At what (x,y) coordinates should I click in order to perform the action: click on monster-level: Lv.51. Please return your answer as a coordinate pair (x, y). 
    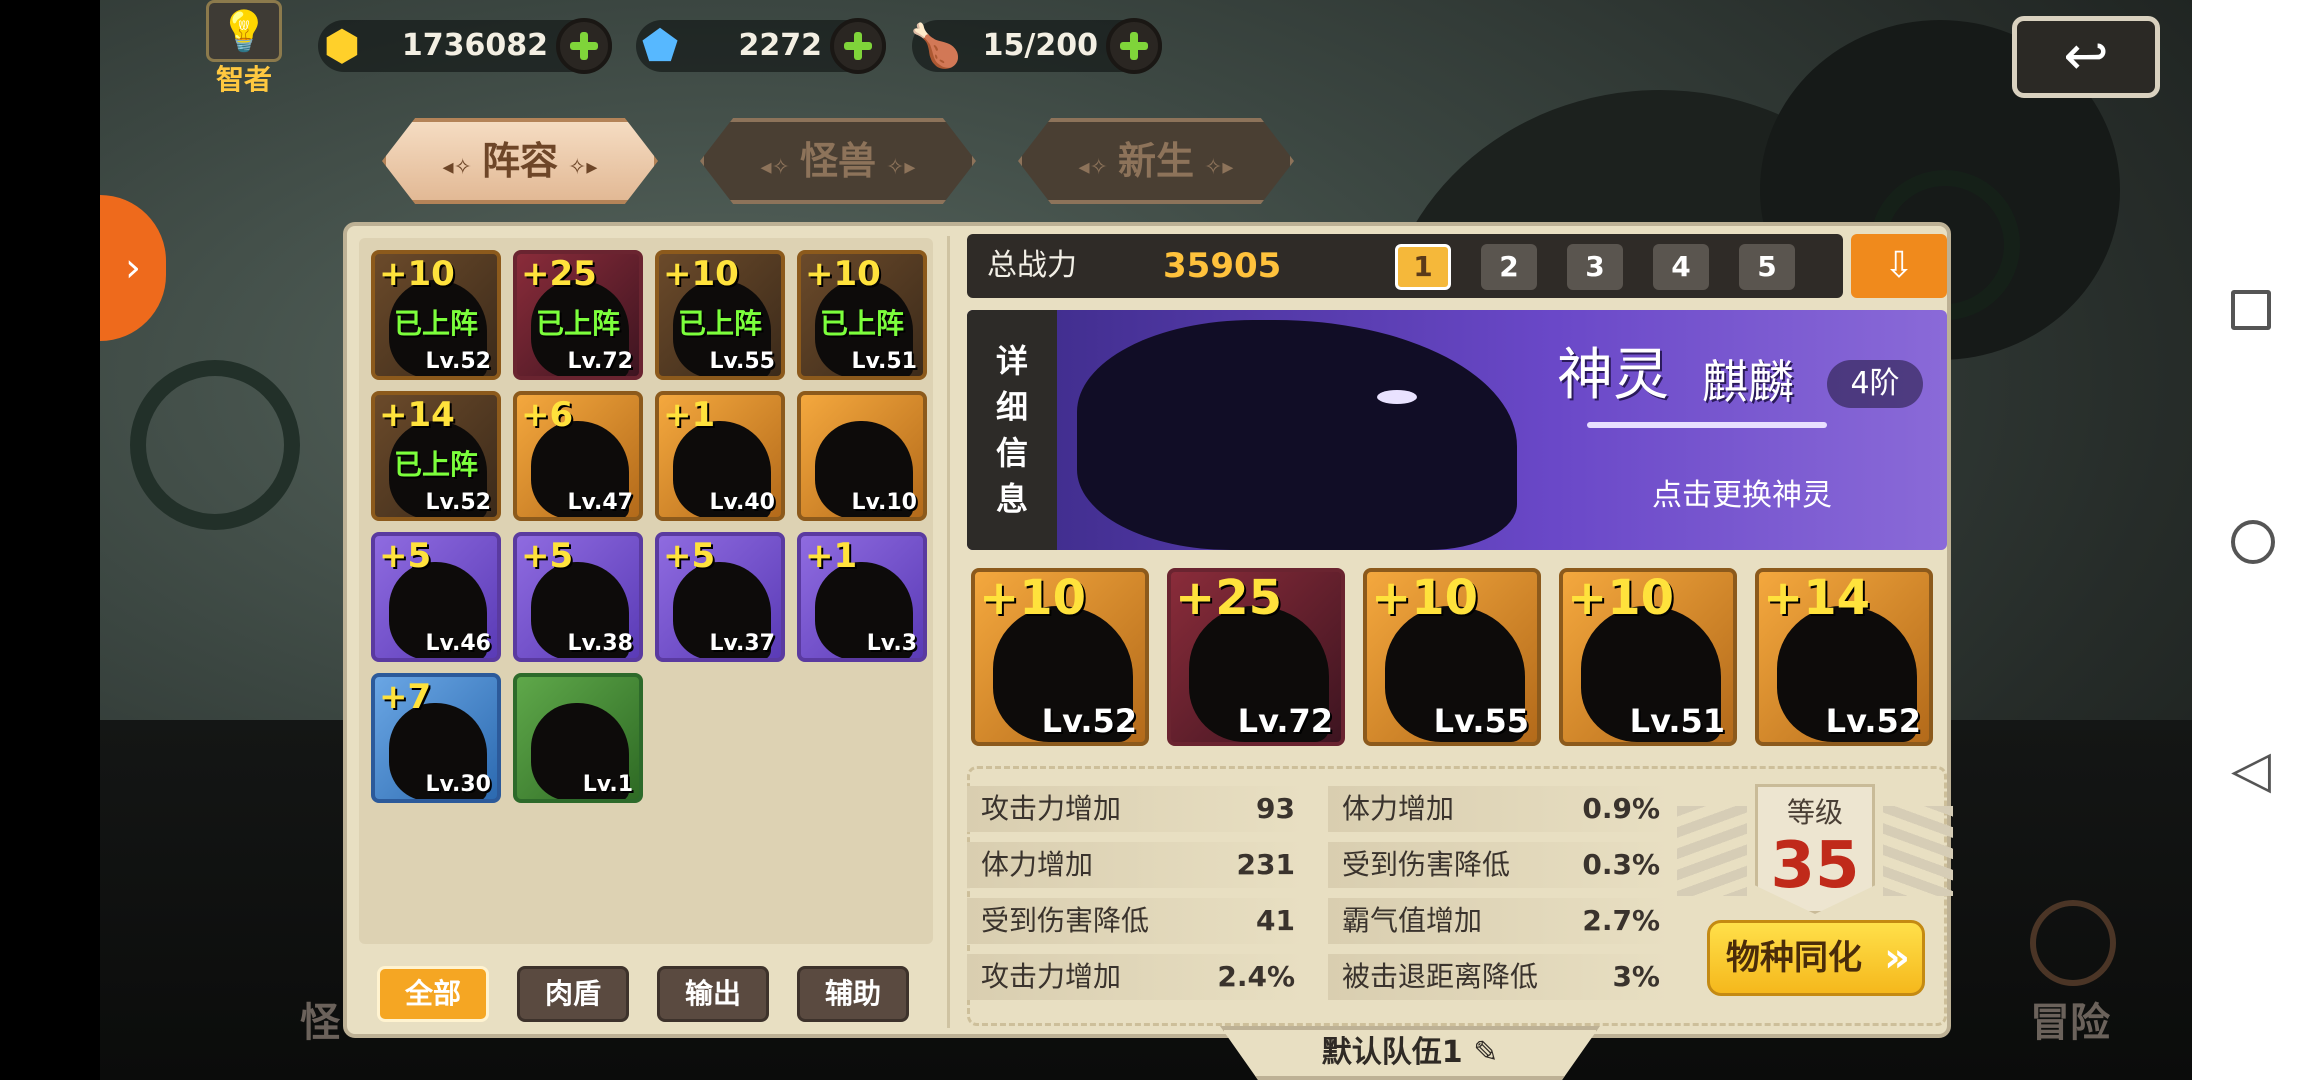
    Looking at the image, I should click on (884, 361).